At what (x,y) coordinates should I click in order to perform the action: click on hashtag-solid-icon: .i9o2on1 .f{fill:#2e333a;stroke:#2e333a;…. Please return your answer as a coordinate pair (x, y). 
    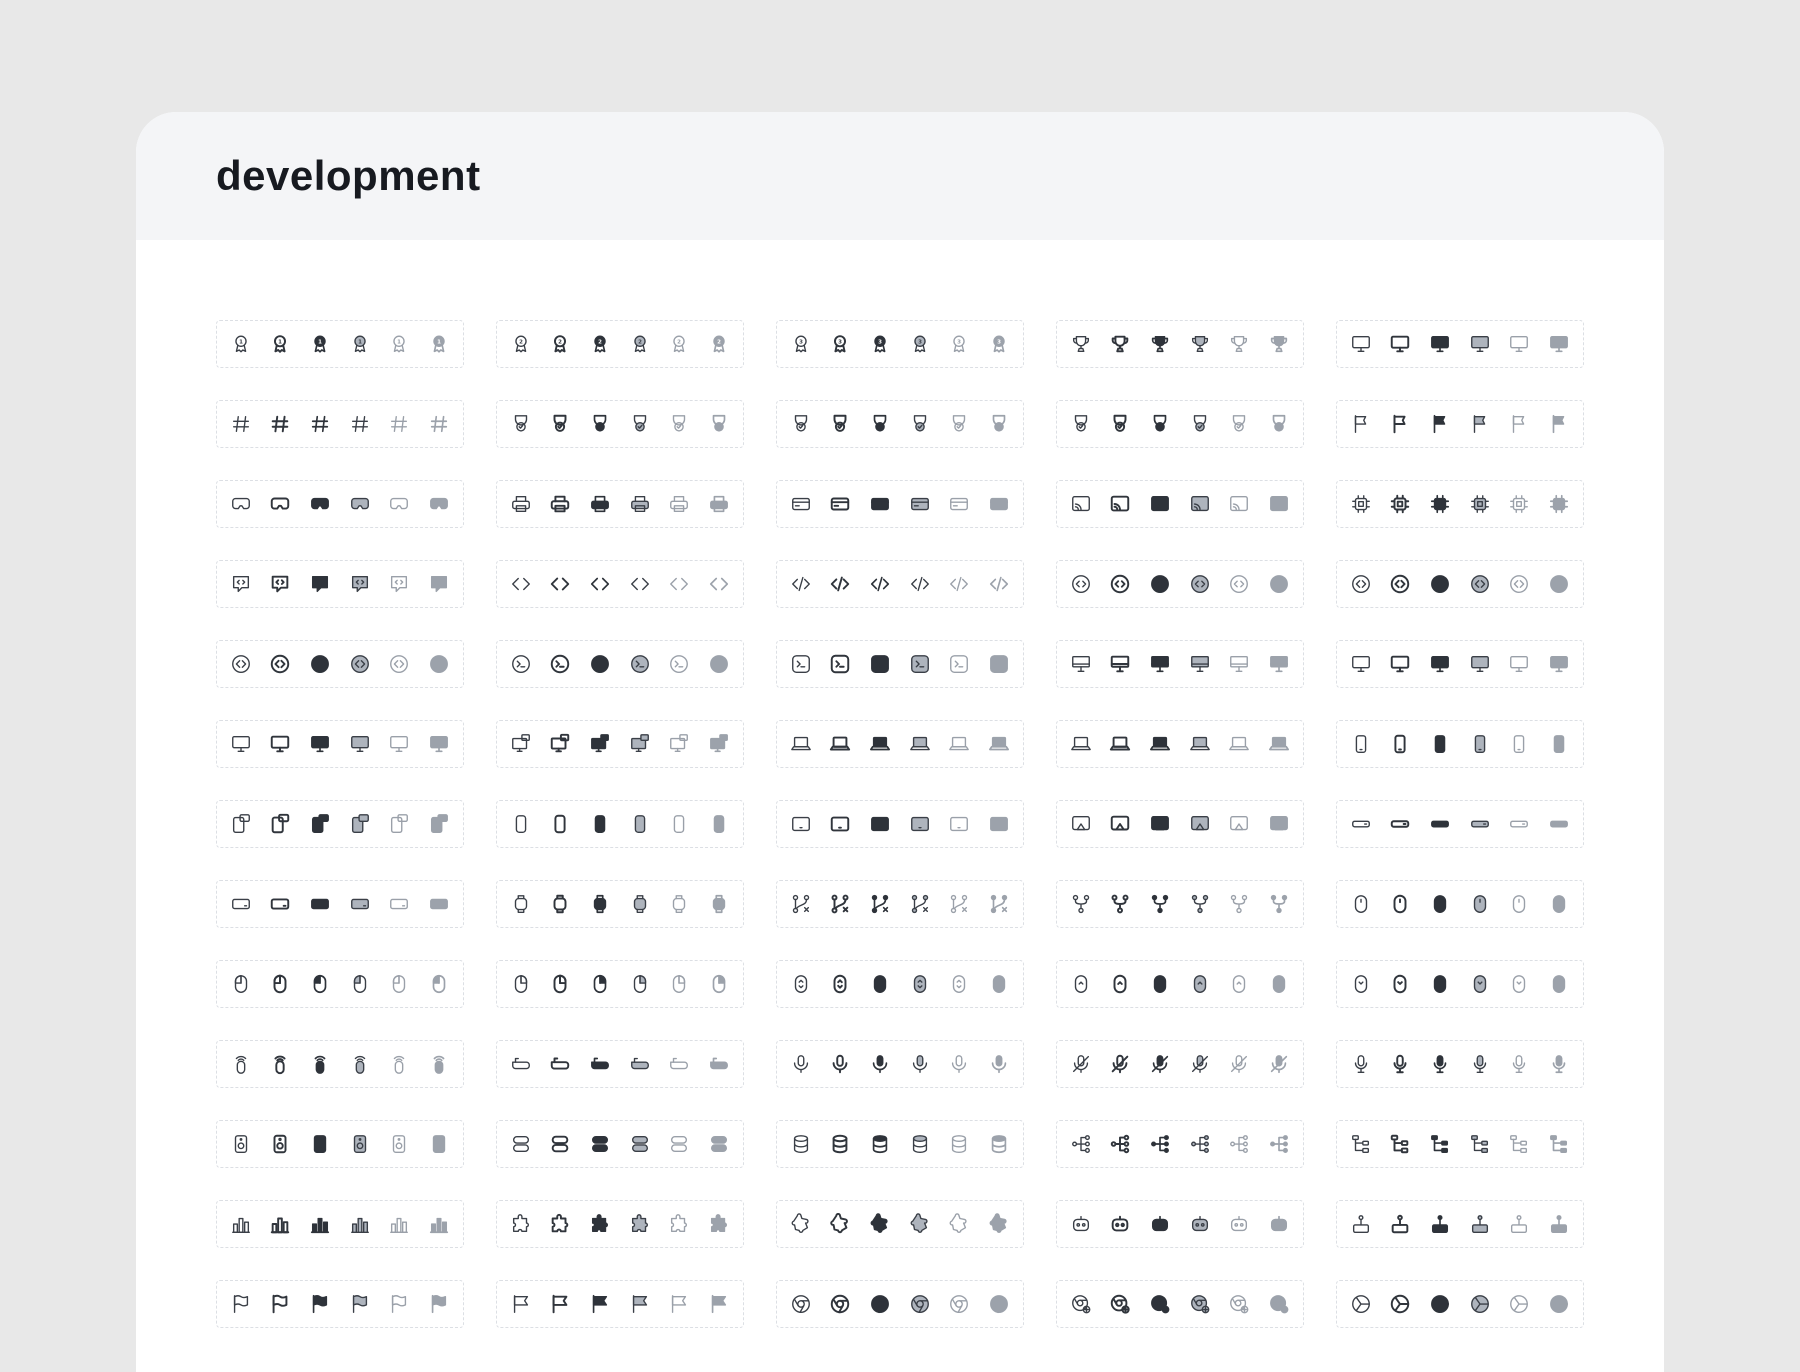
    Looking at the image, I should click on (320, 424).